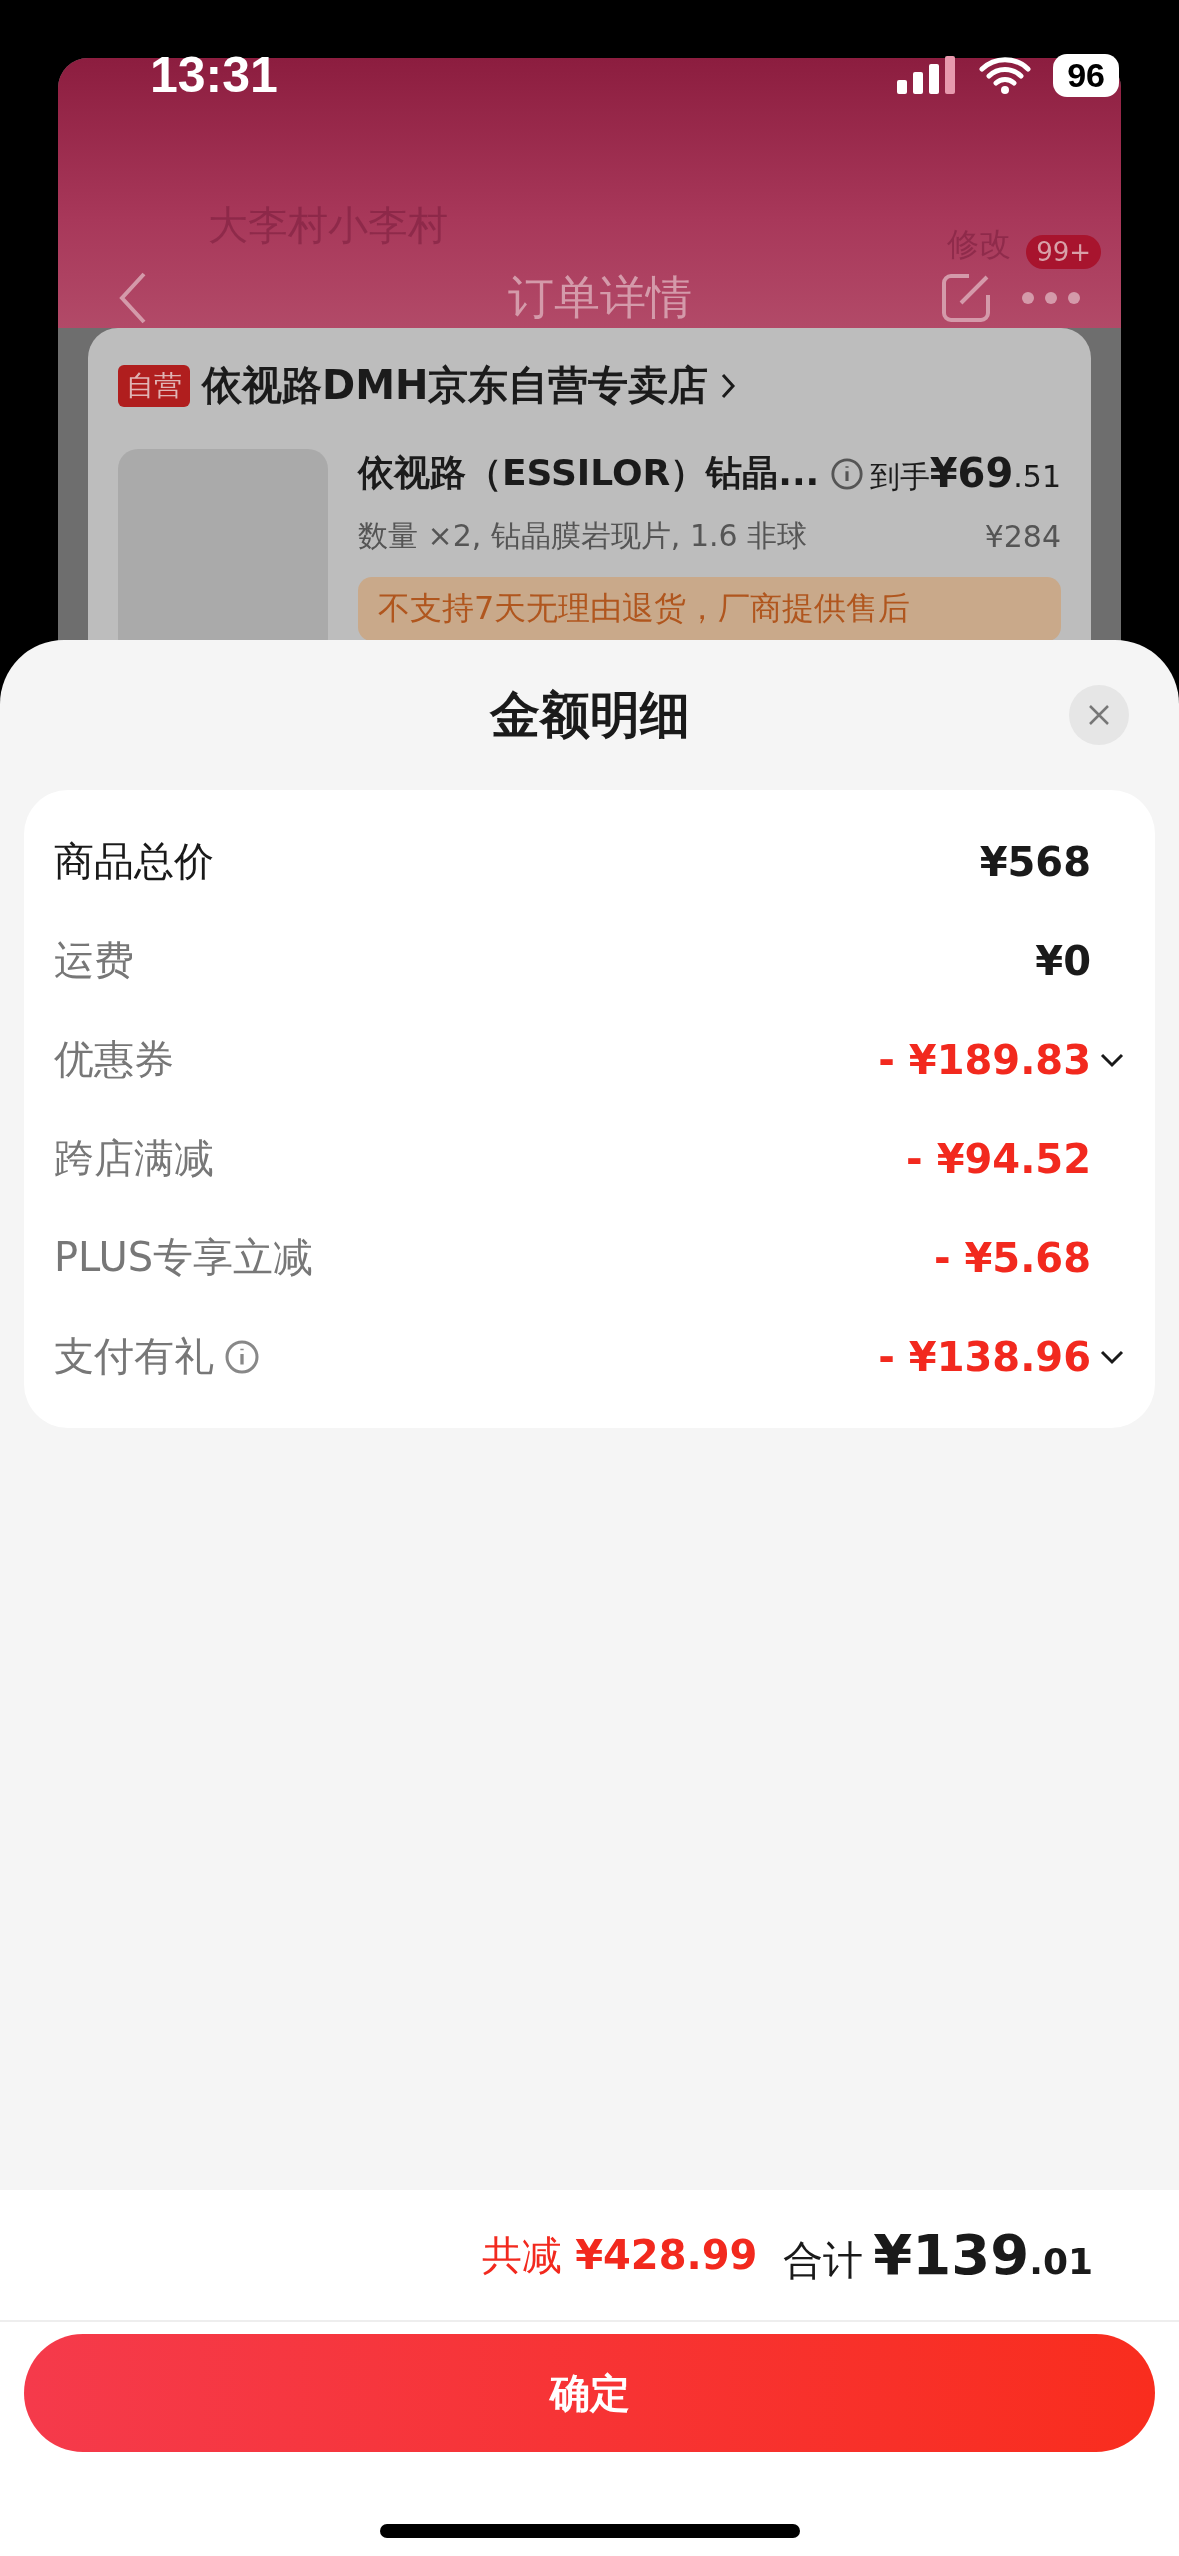 The image size is (1179, 2556). I want to click on total-reduction: 共减 ¥428.99, so click(620, 2255).